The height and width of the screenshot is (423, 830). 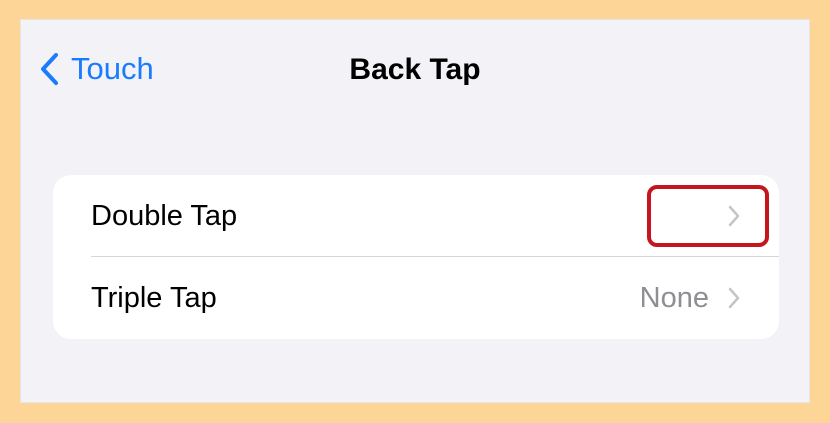 What do you see at coordinates (154, 297) in the screenshot?
I see `row-label: Triple Tap` at bounding box center [154, 297].